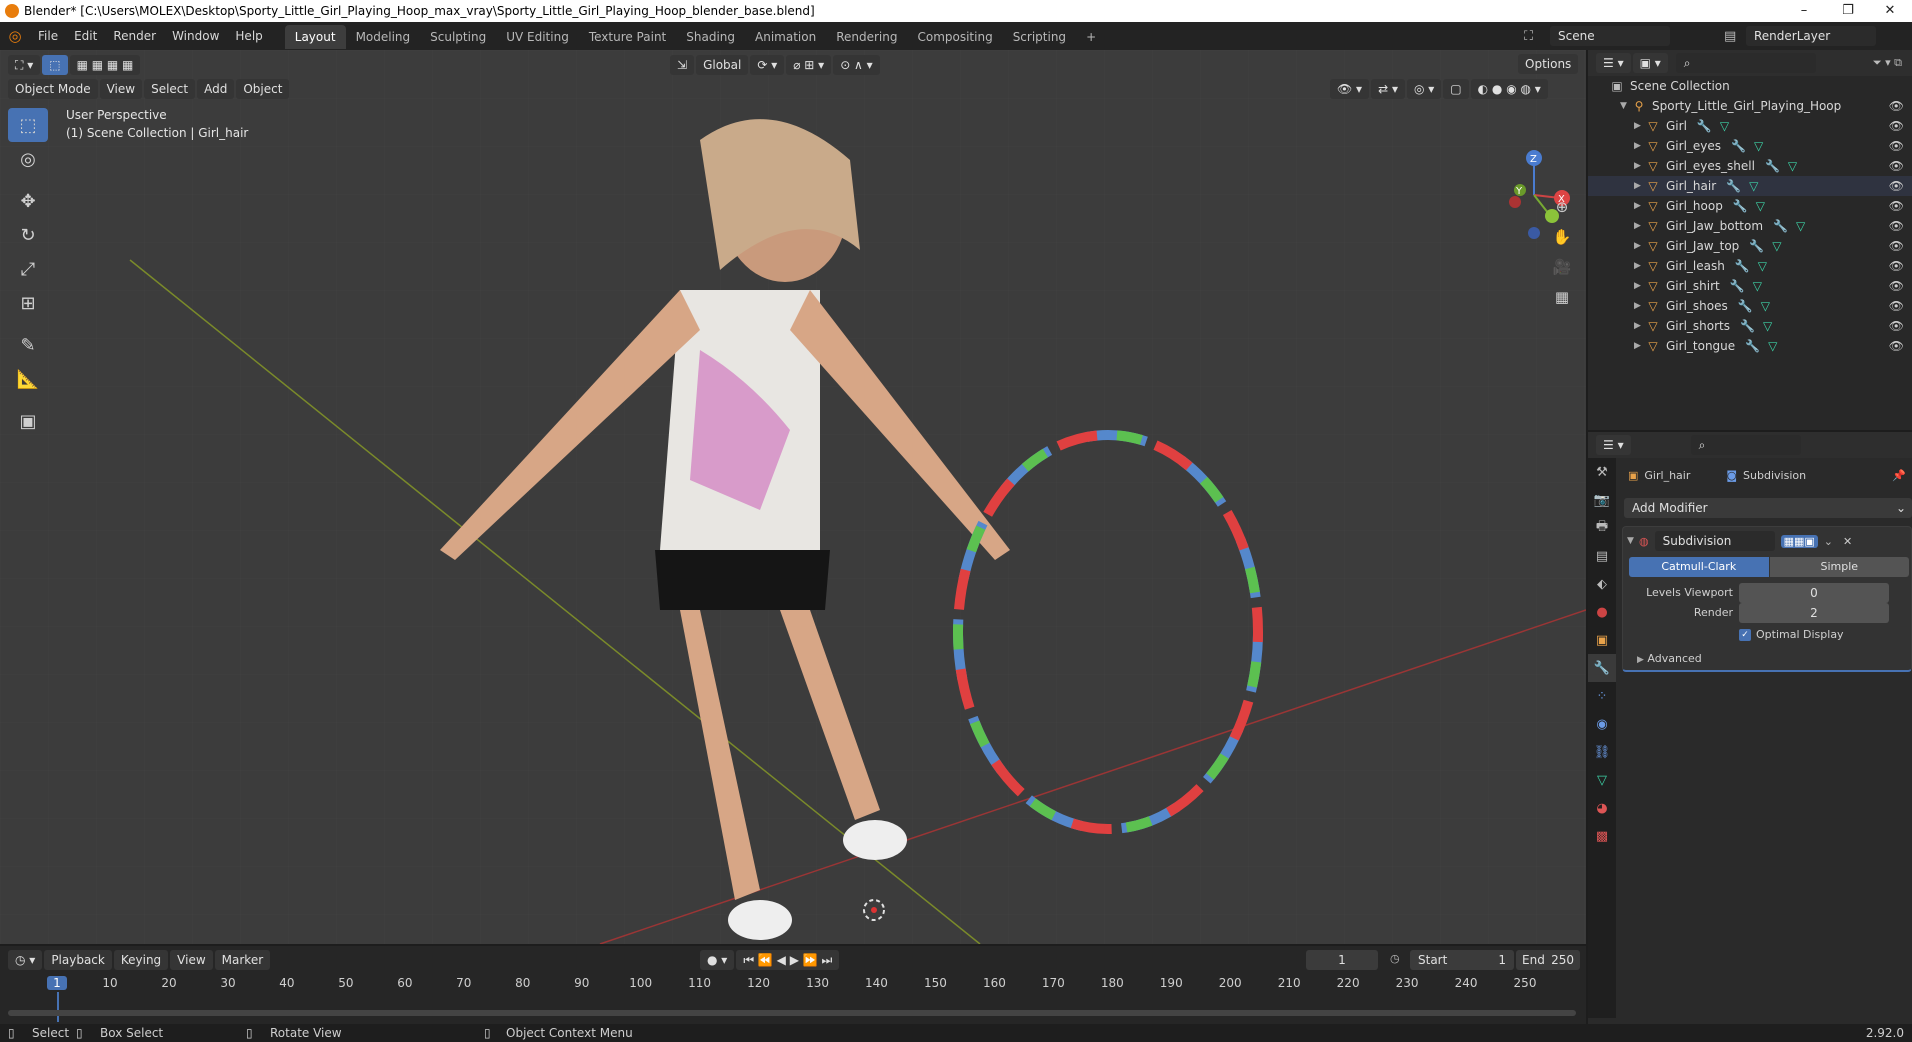 The image size is (1912, 1042). Describe the element at coordinates (1602, 724) in the screenshot. I see `physics-tab-icon: ◉` at that location.